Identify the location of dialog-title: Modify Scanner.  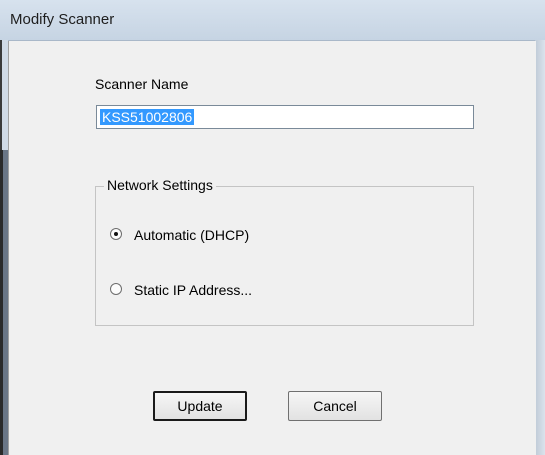
(62, 19).